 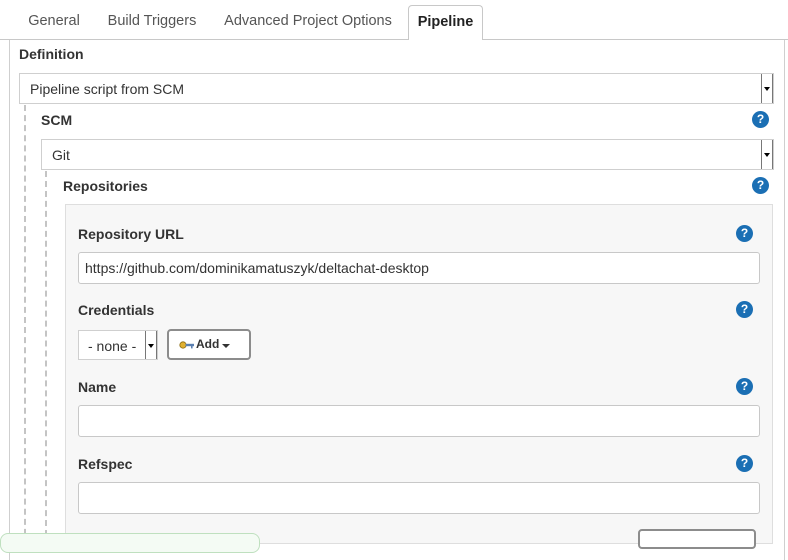 What do you see at coordinates (419, 421) in the screenshot?
I see `name-input` at bounding box center [419, 421].